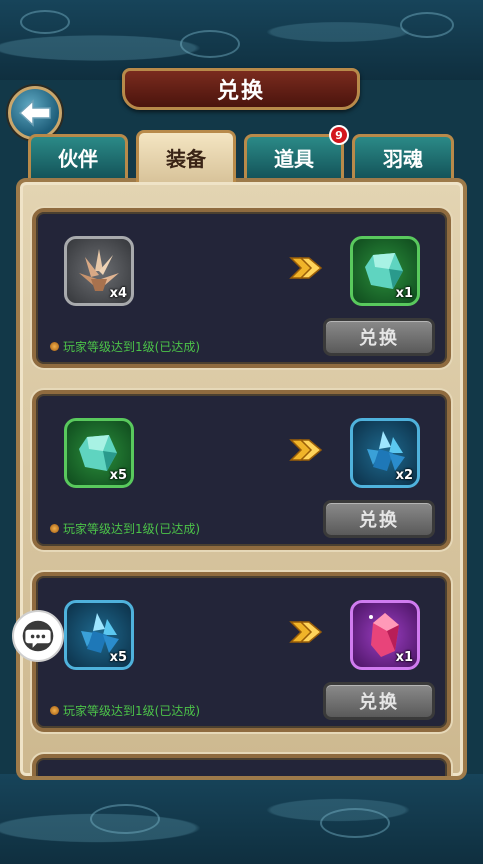 This screenshot has width=483, height=864. I want to click on item-quantity: x4, so click(118, 293).